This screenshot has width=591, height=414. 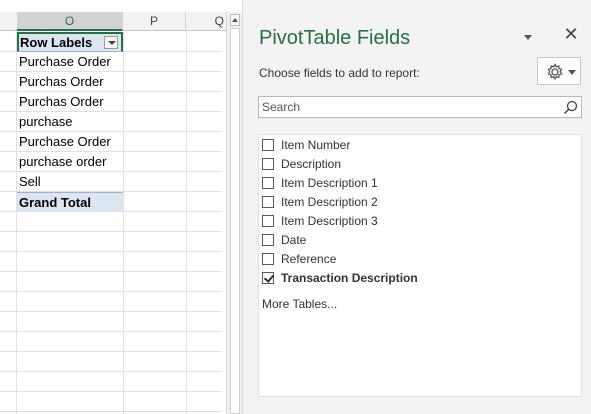 I want to click on column-header-q: Q, so click(x=206, y=21).